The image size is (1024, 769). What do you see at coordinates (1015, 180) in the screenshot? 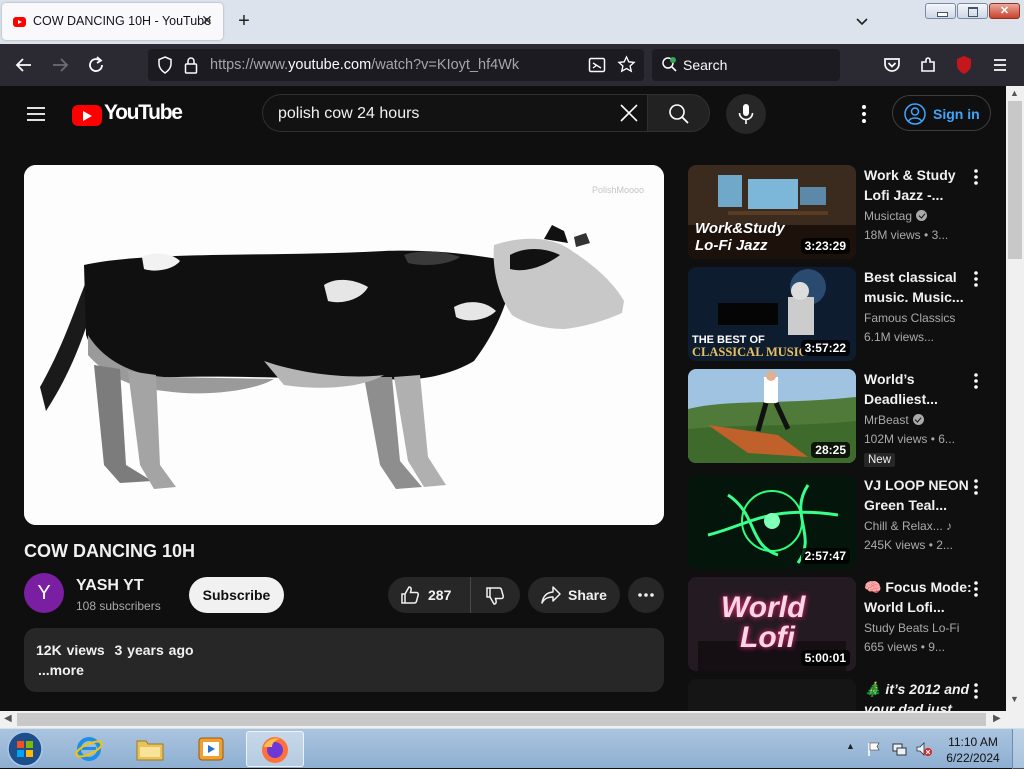
I see `vertical-scroll-thumb` at bounding box center [1015, 180].